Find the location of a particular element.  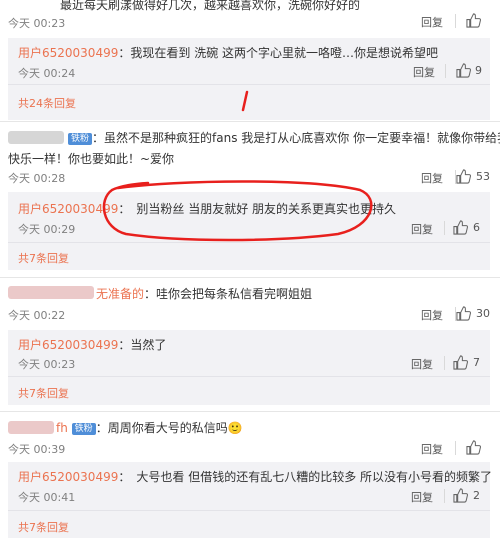

more-replies-link: 共24条回复 is located at coordinates (47, 103).